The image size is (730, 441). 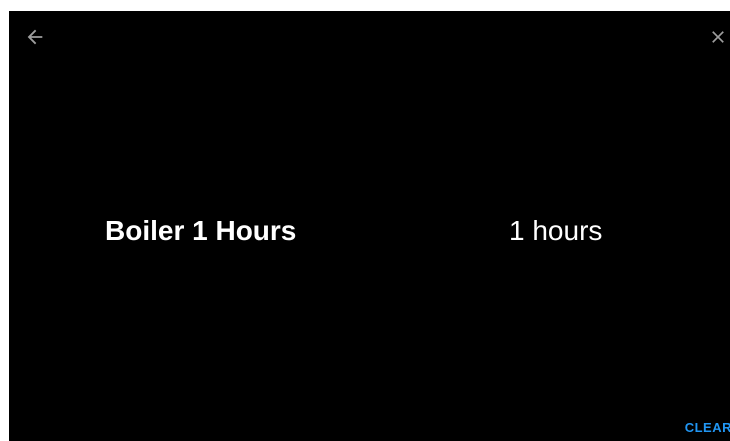 I want to click on entity-row: Boiler 1 Hours 1 hours, so click(x=369, y=231).